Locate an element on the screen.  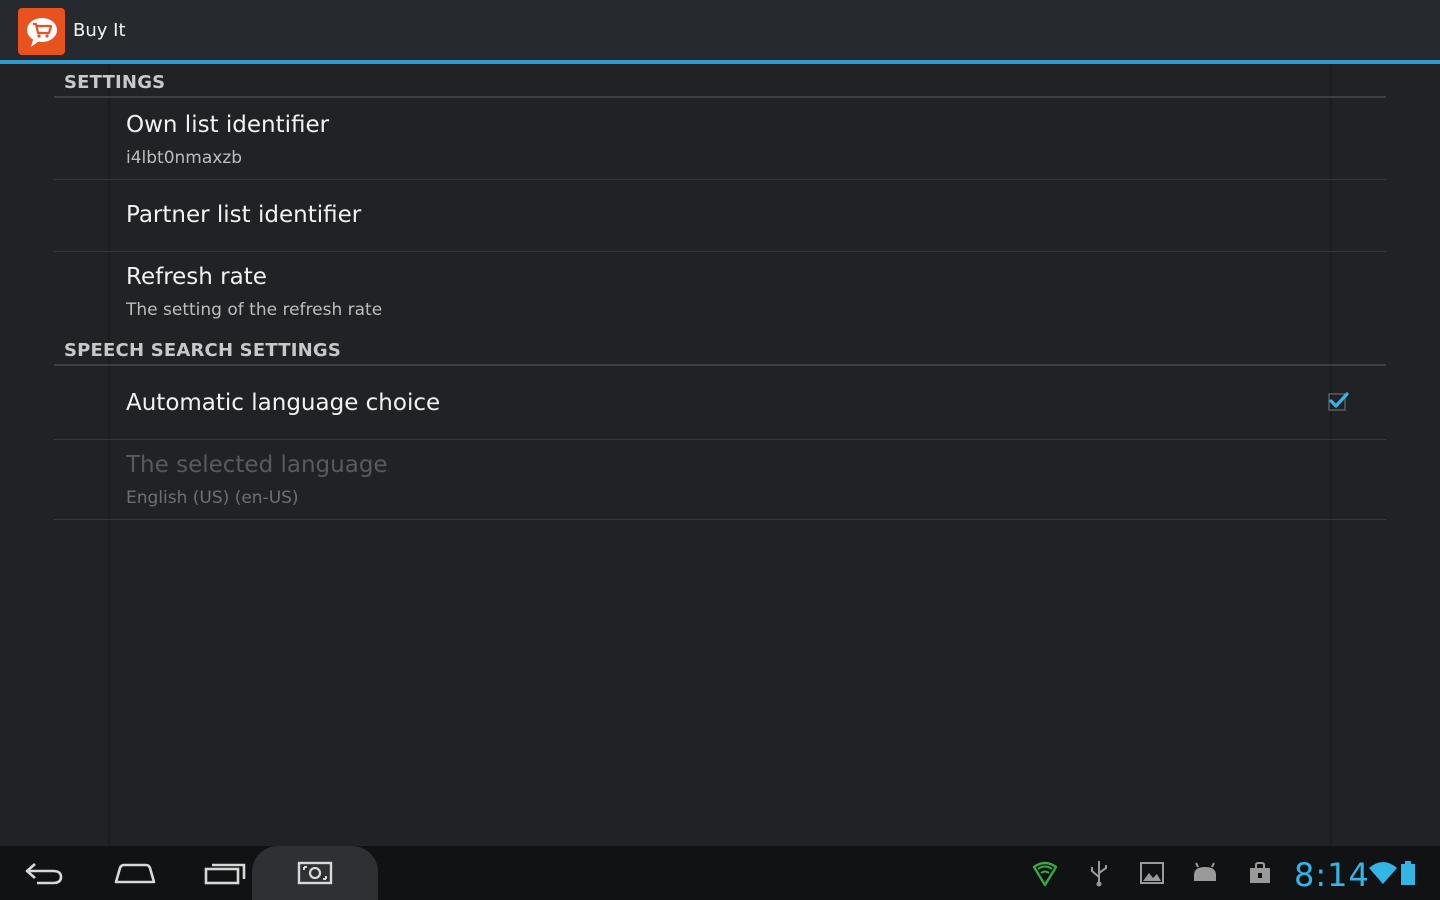
security-status is located at coordinates (1045, 873).